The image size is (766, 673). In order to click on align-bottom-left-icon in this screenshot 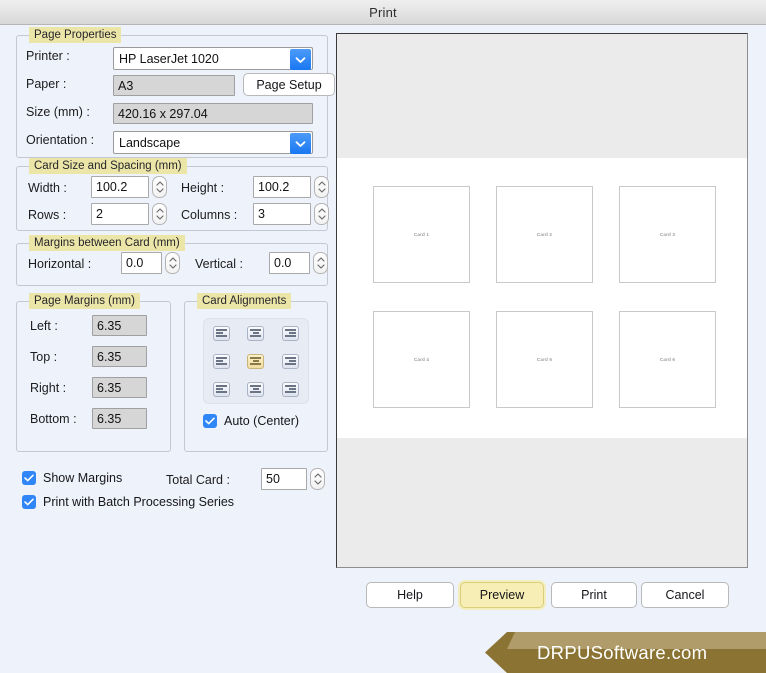, I will do `click(221, 389)`.